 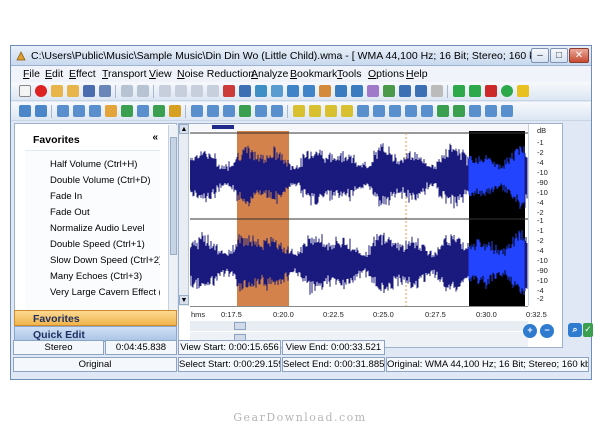 I want to click on scroll-up-arrow-icon: ▲, so click(x=184, y=129).